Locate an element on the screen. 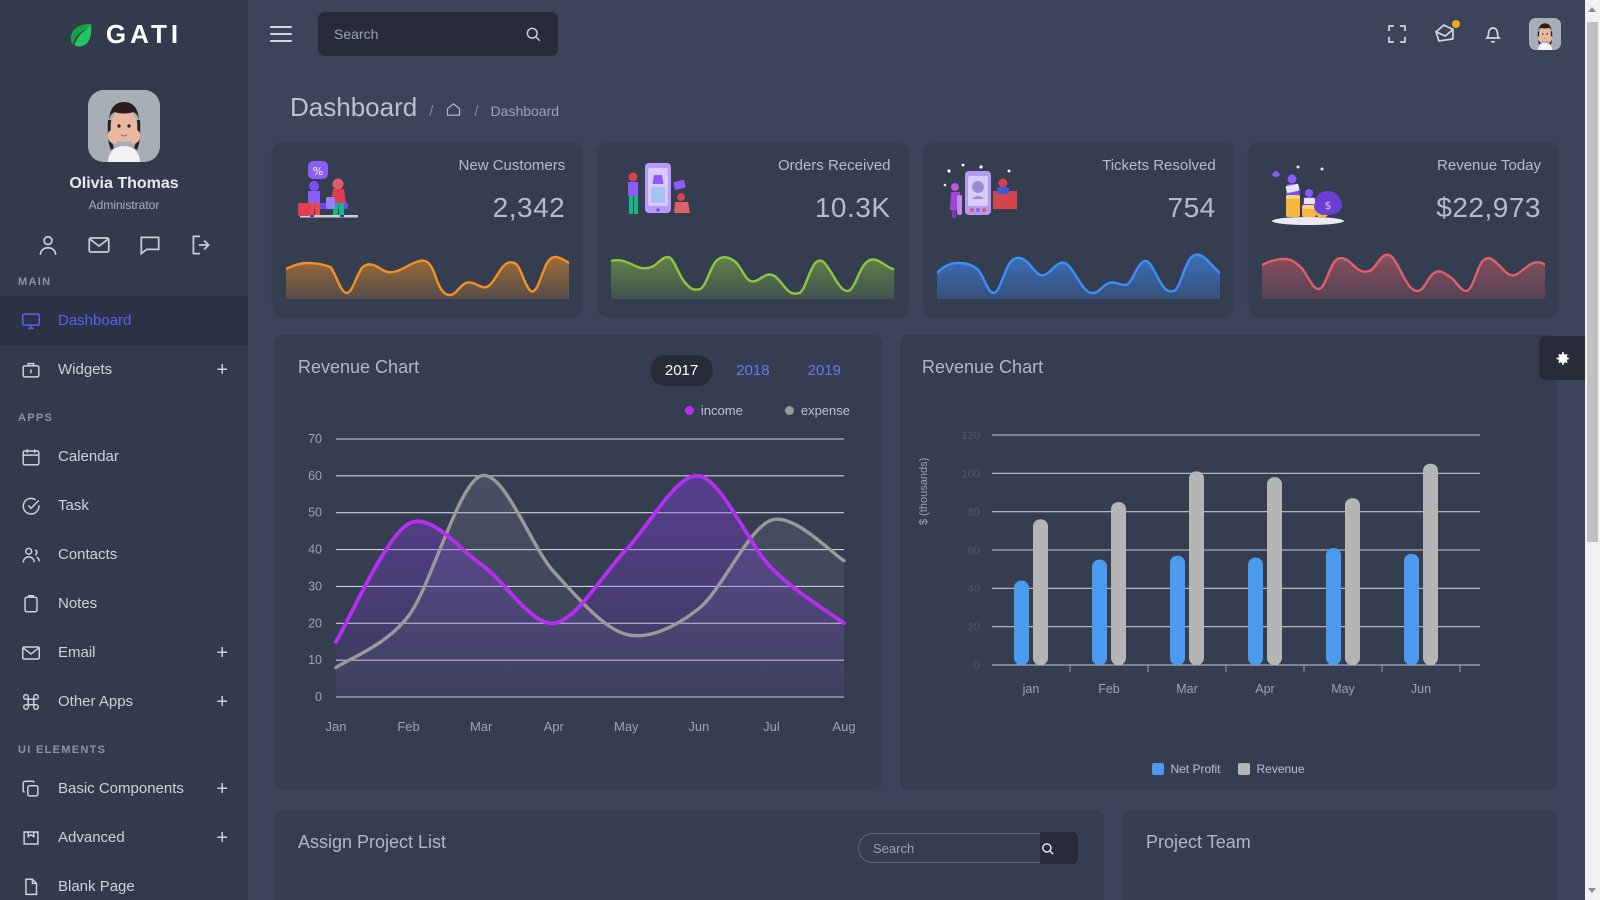 Image resolution: width=1600 pixels, height=900 pixels. brand-logo: GATI is located at coordinates (124, 34).